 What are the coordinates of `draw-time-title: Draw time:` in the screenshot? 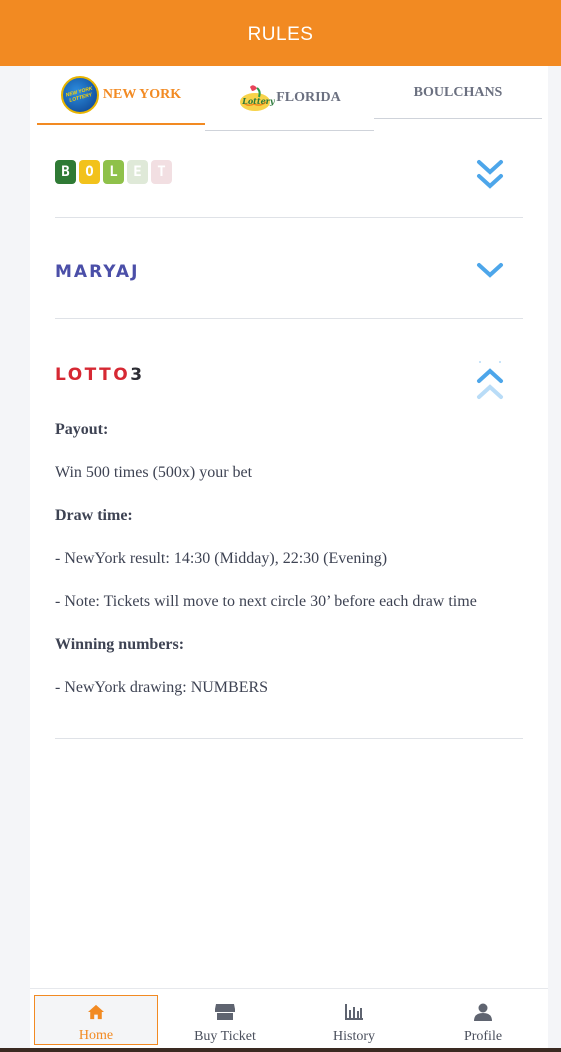 It's located at (94, 515).